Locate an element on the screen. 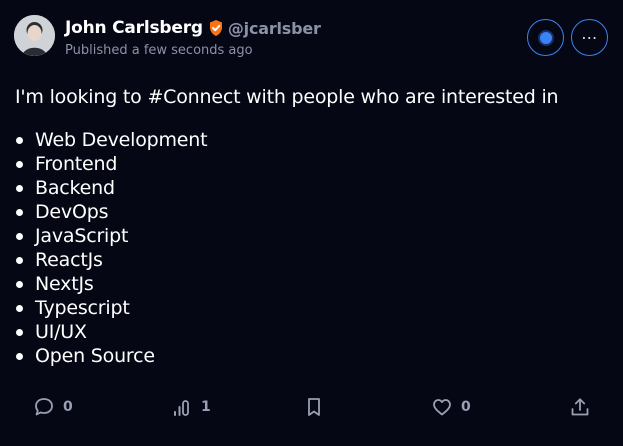 This screenshot has height=446, width=623. bookmark-button is located at coordinates (314, 407).